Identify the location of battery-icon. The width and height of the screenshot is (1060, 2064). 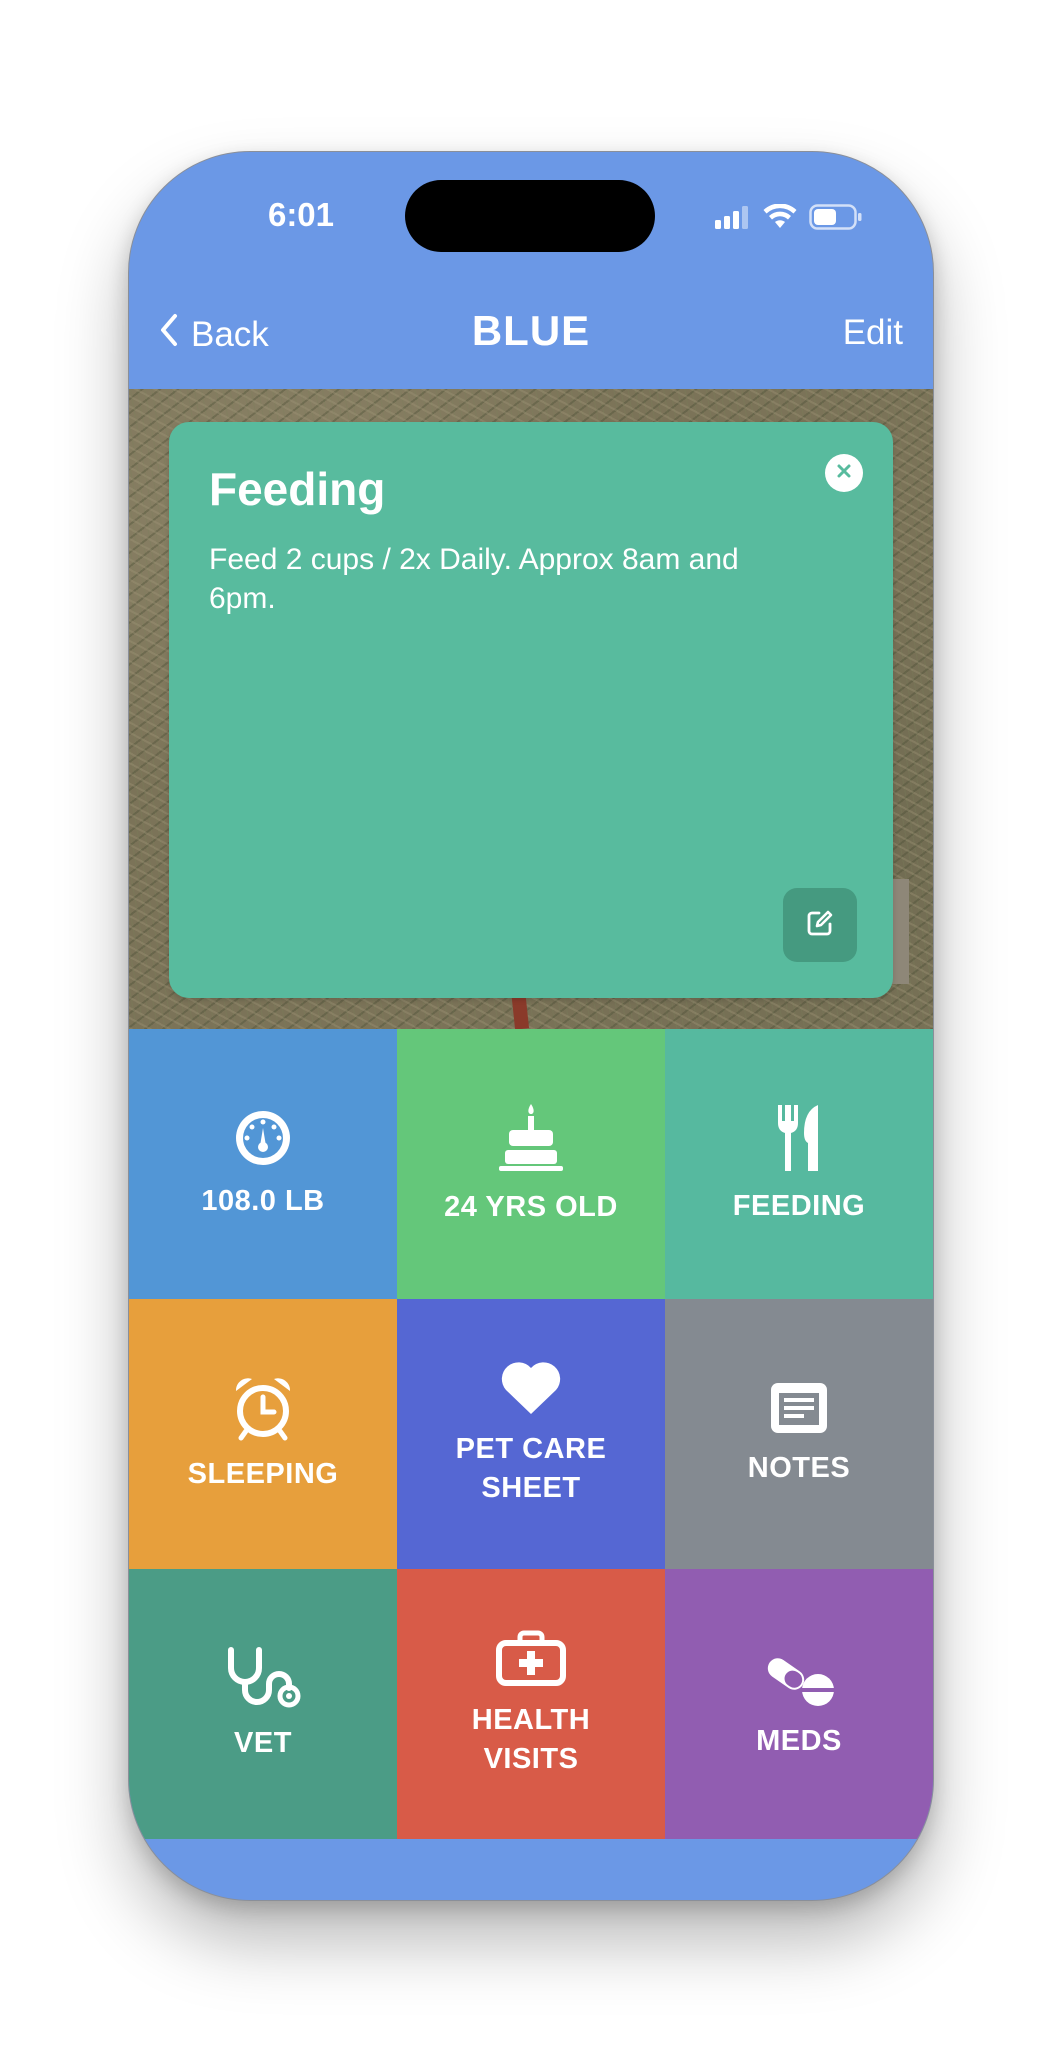
(836, 219).